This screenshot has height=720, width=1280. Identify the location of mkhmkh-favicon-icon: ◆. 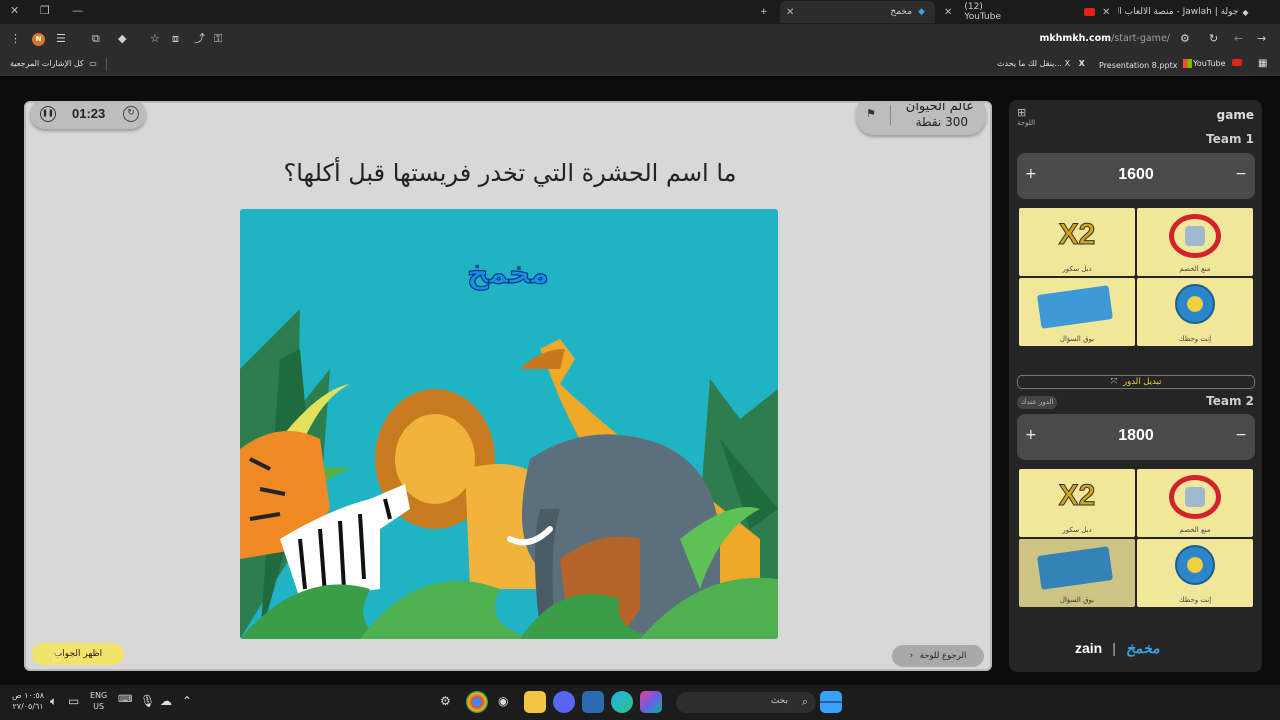
(921, 12).